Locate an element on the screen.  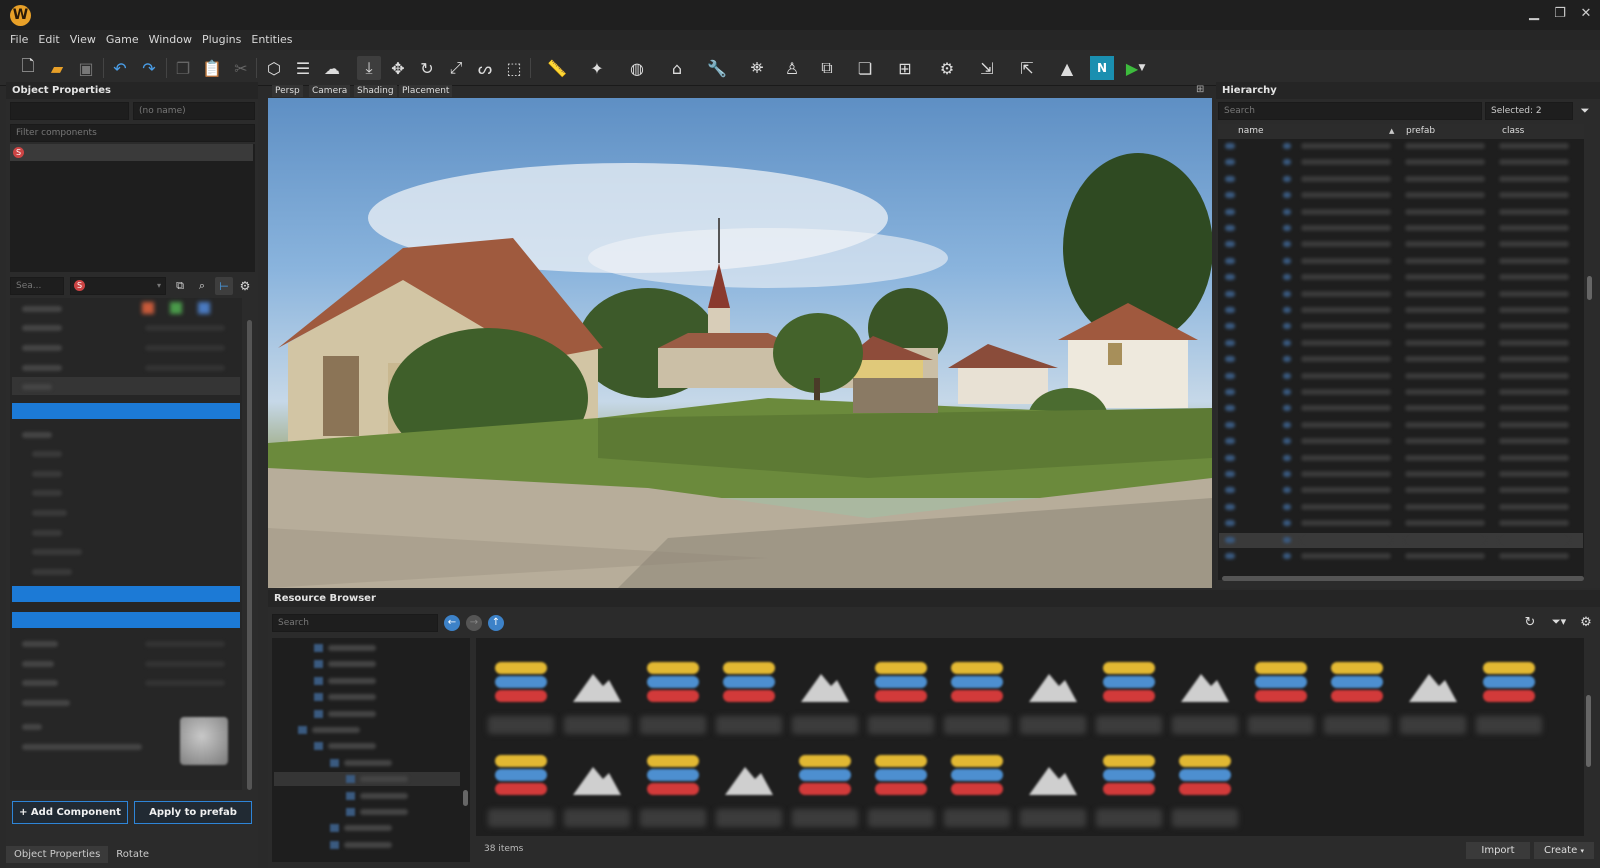
spline-icon: ᔕ is located at coordinates (485, 68).